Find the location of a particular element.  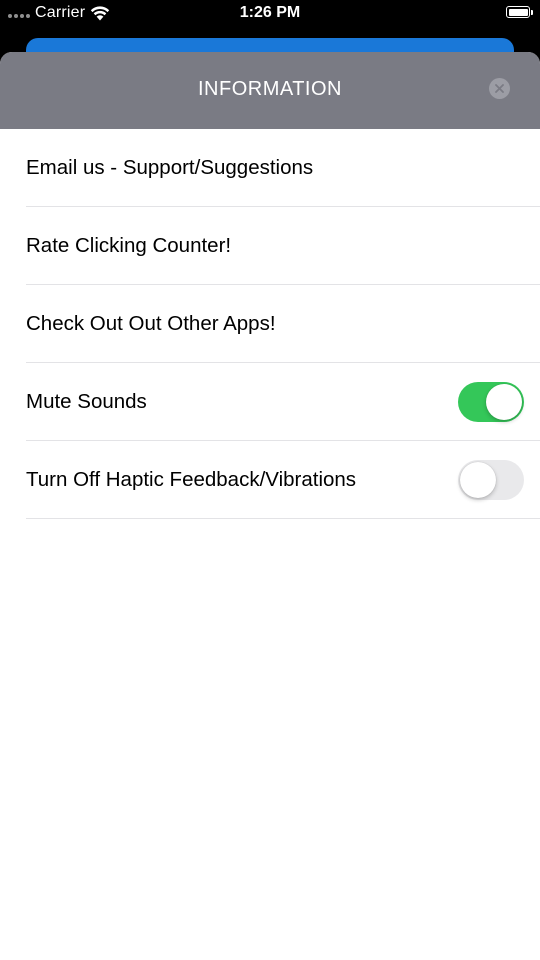

close-button is located at coordinates (499, 88).